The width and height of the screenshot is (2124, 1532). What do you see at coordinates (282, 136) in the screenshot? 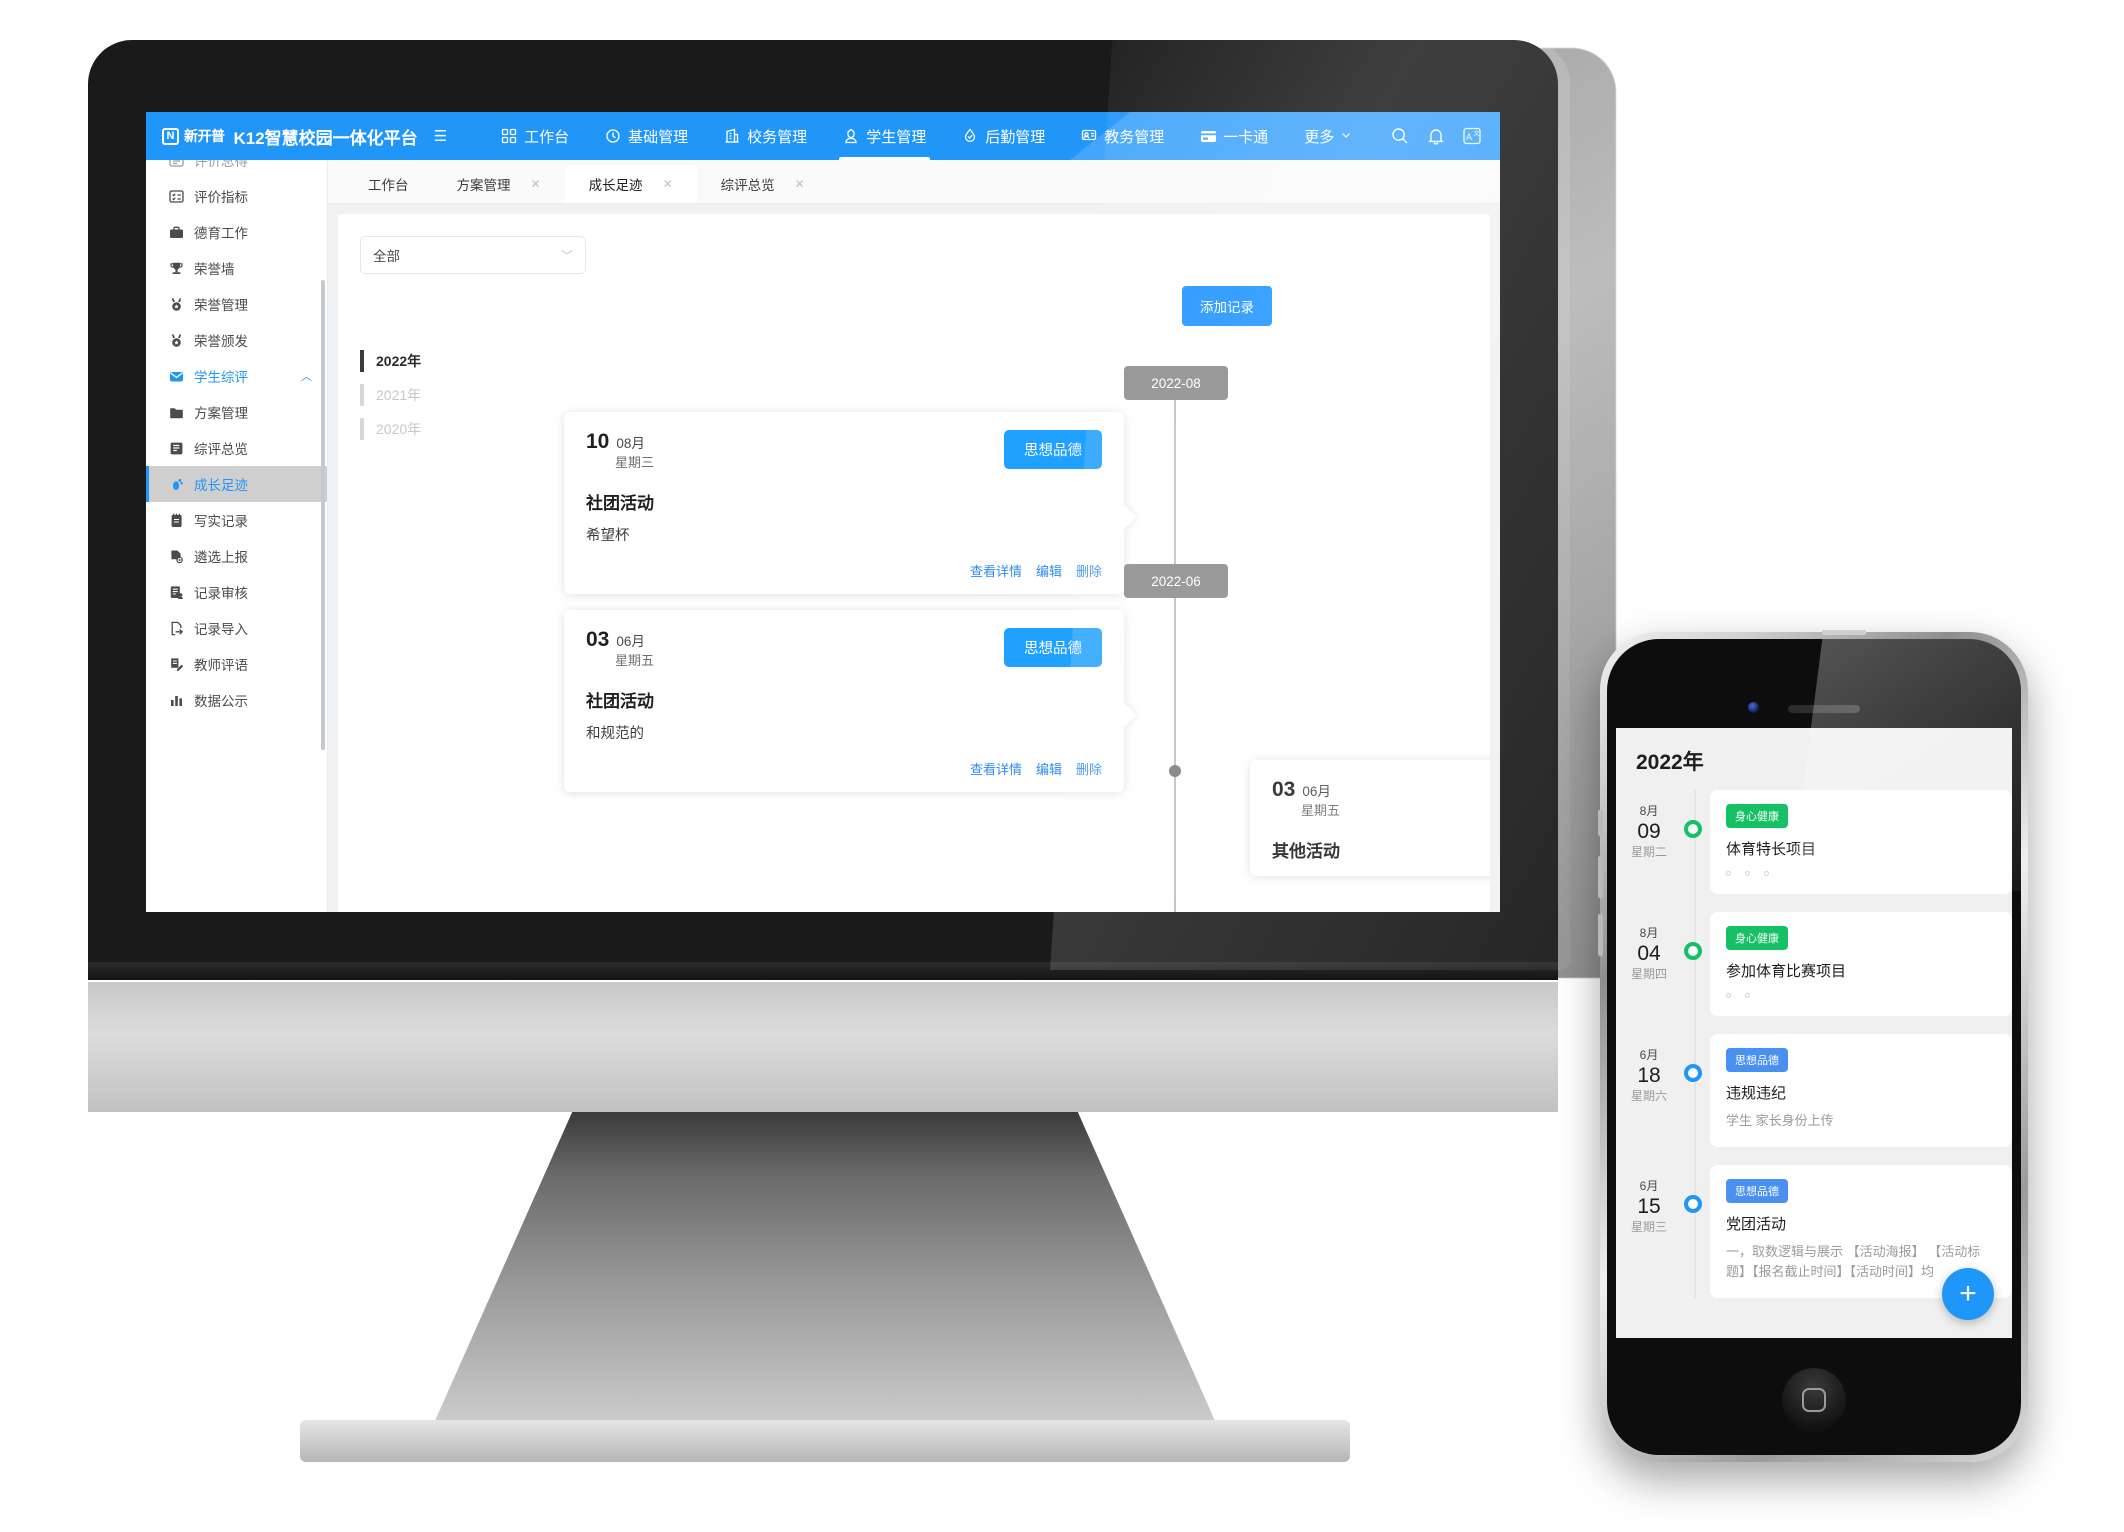
I see `brand: N 新开普 K12智慧校园一体化平台` at bounding box center [282, 136].